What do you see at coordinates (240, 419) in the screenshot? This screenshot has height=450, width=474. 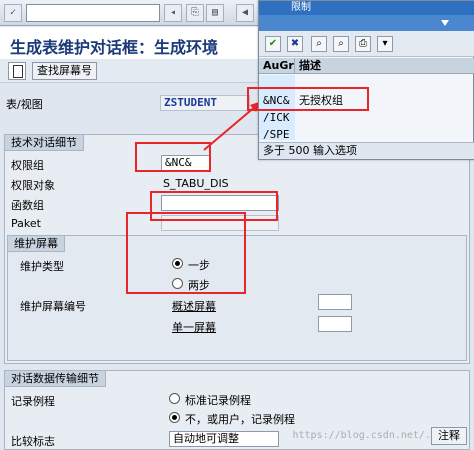 I see `no-recording-label: 不，或用户，记录例程` at bounding box center [240, 419].